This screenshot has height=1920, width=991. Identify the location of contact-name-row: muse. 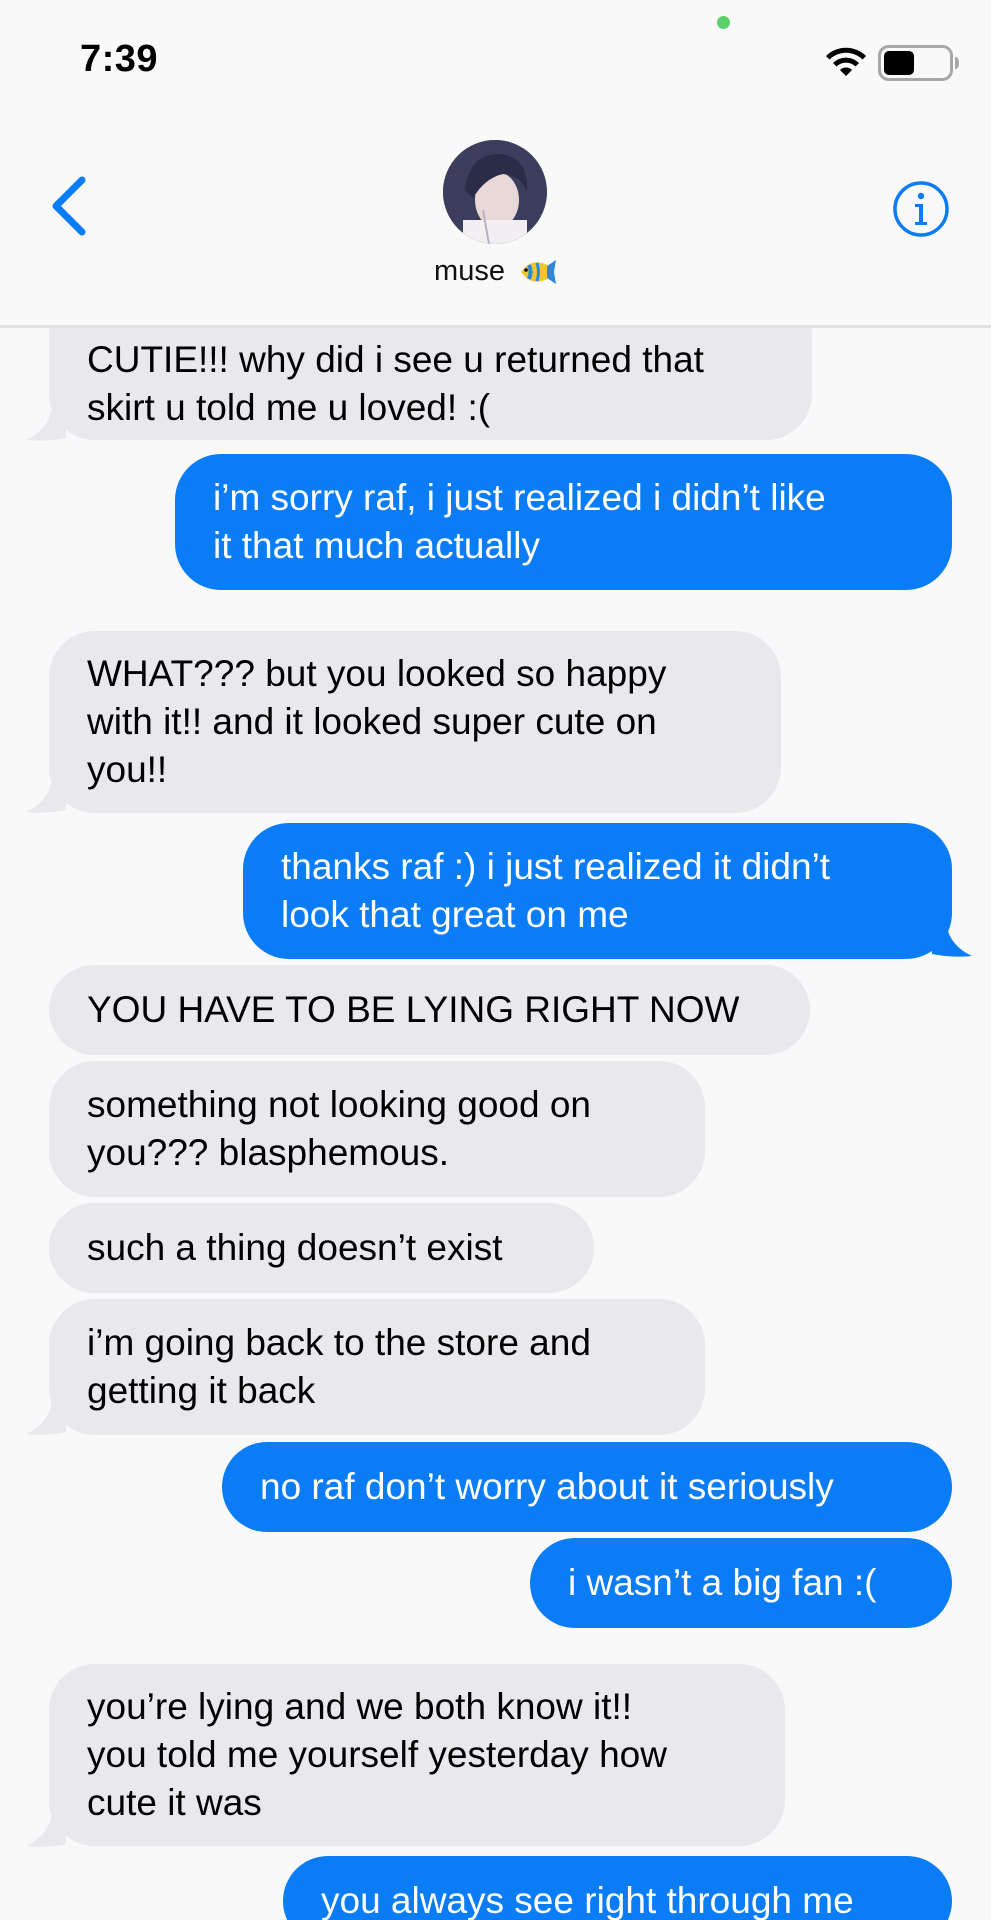
(495, 271).